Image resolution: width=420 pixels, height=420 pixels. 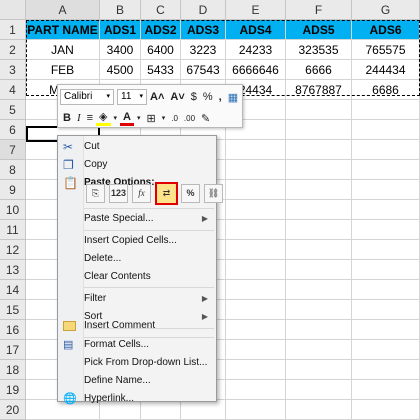 What do you see at coordinates (13, 330) in the screenshot?
I see `row-header-16: 16` at bounding box center [13, 330].